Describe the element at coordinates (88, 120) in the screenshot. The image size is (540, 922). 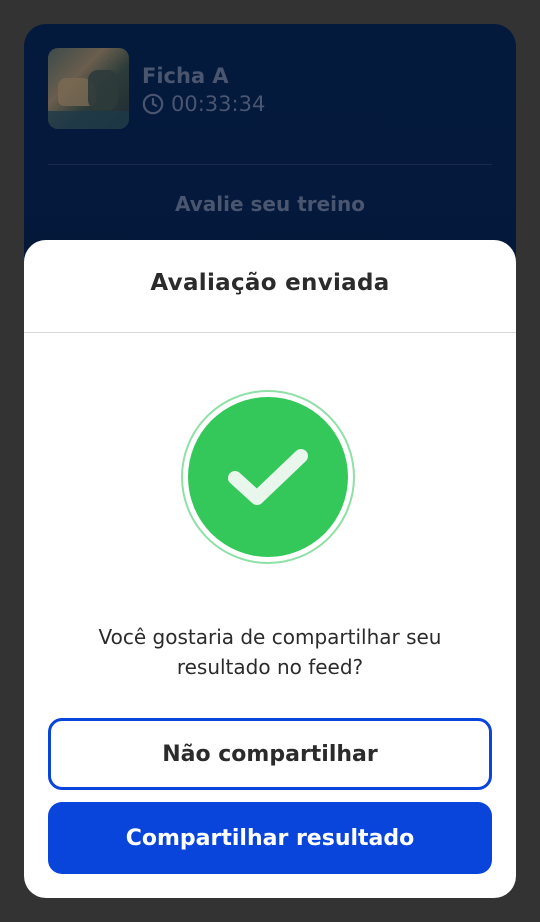
I see `thumbnail-floor` at that location.